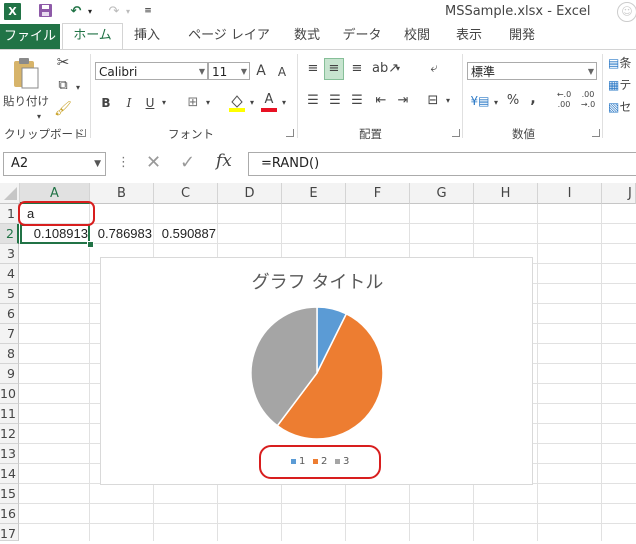  Describe the element at coordinates (9, 214) in the screenshot. I see `row-header: 1` at that location.